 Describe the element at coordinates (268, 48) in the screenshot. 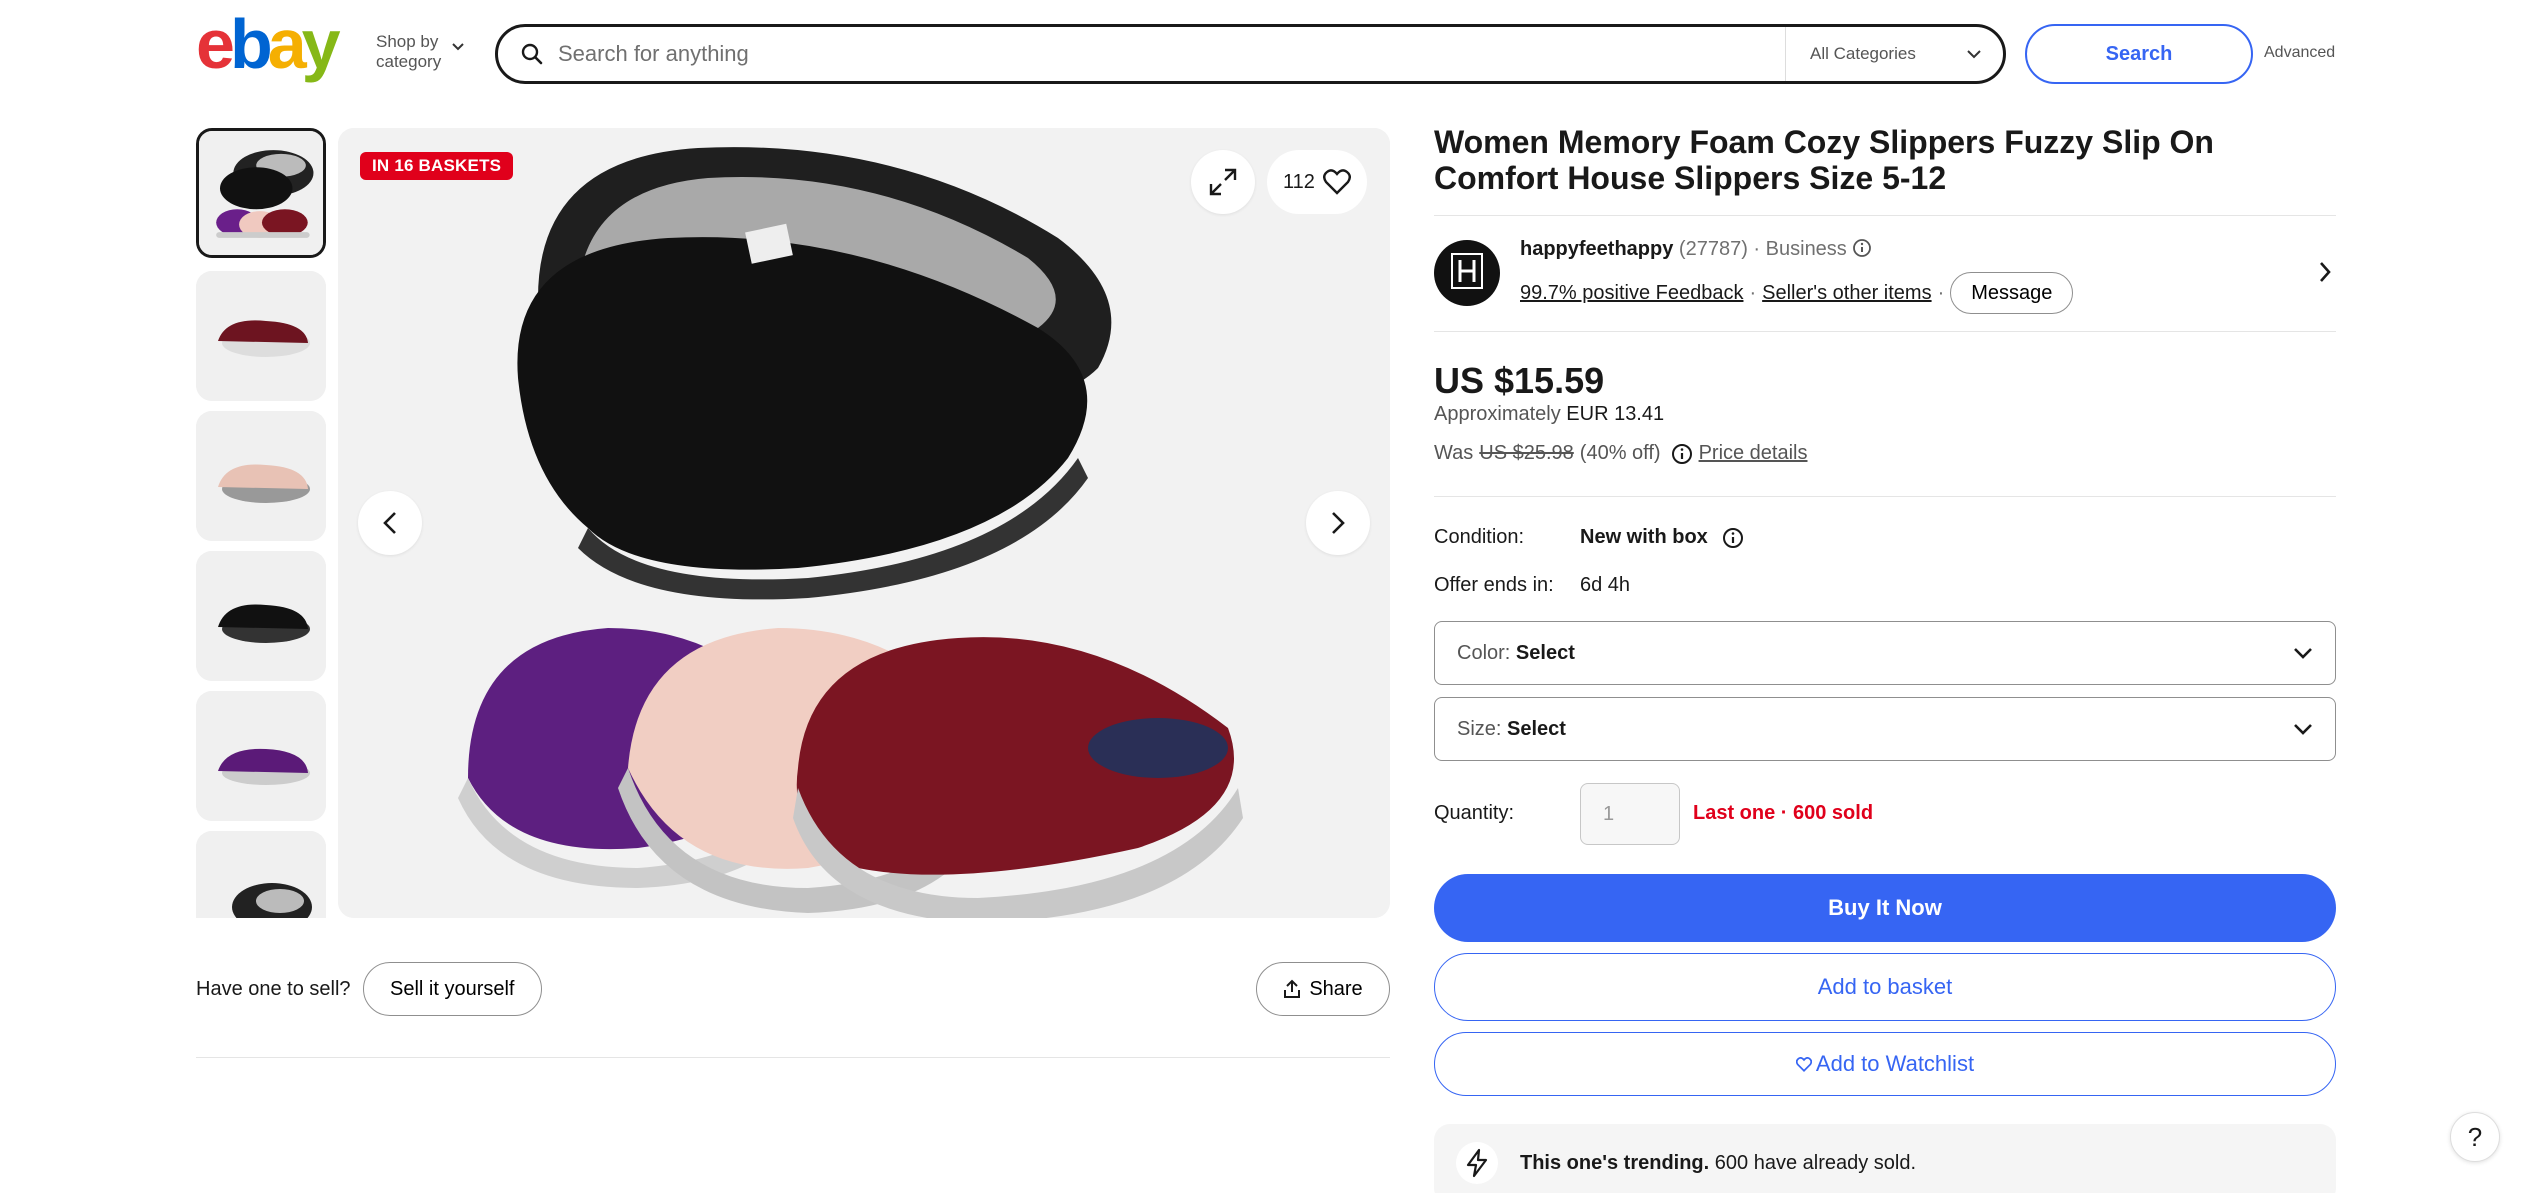

I see `svg-text: ebay` at that location.